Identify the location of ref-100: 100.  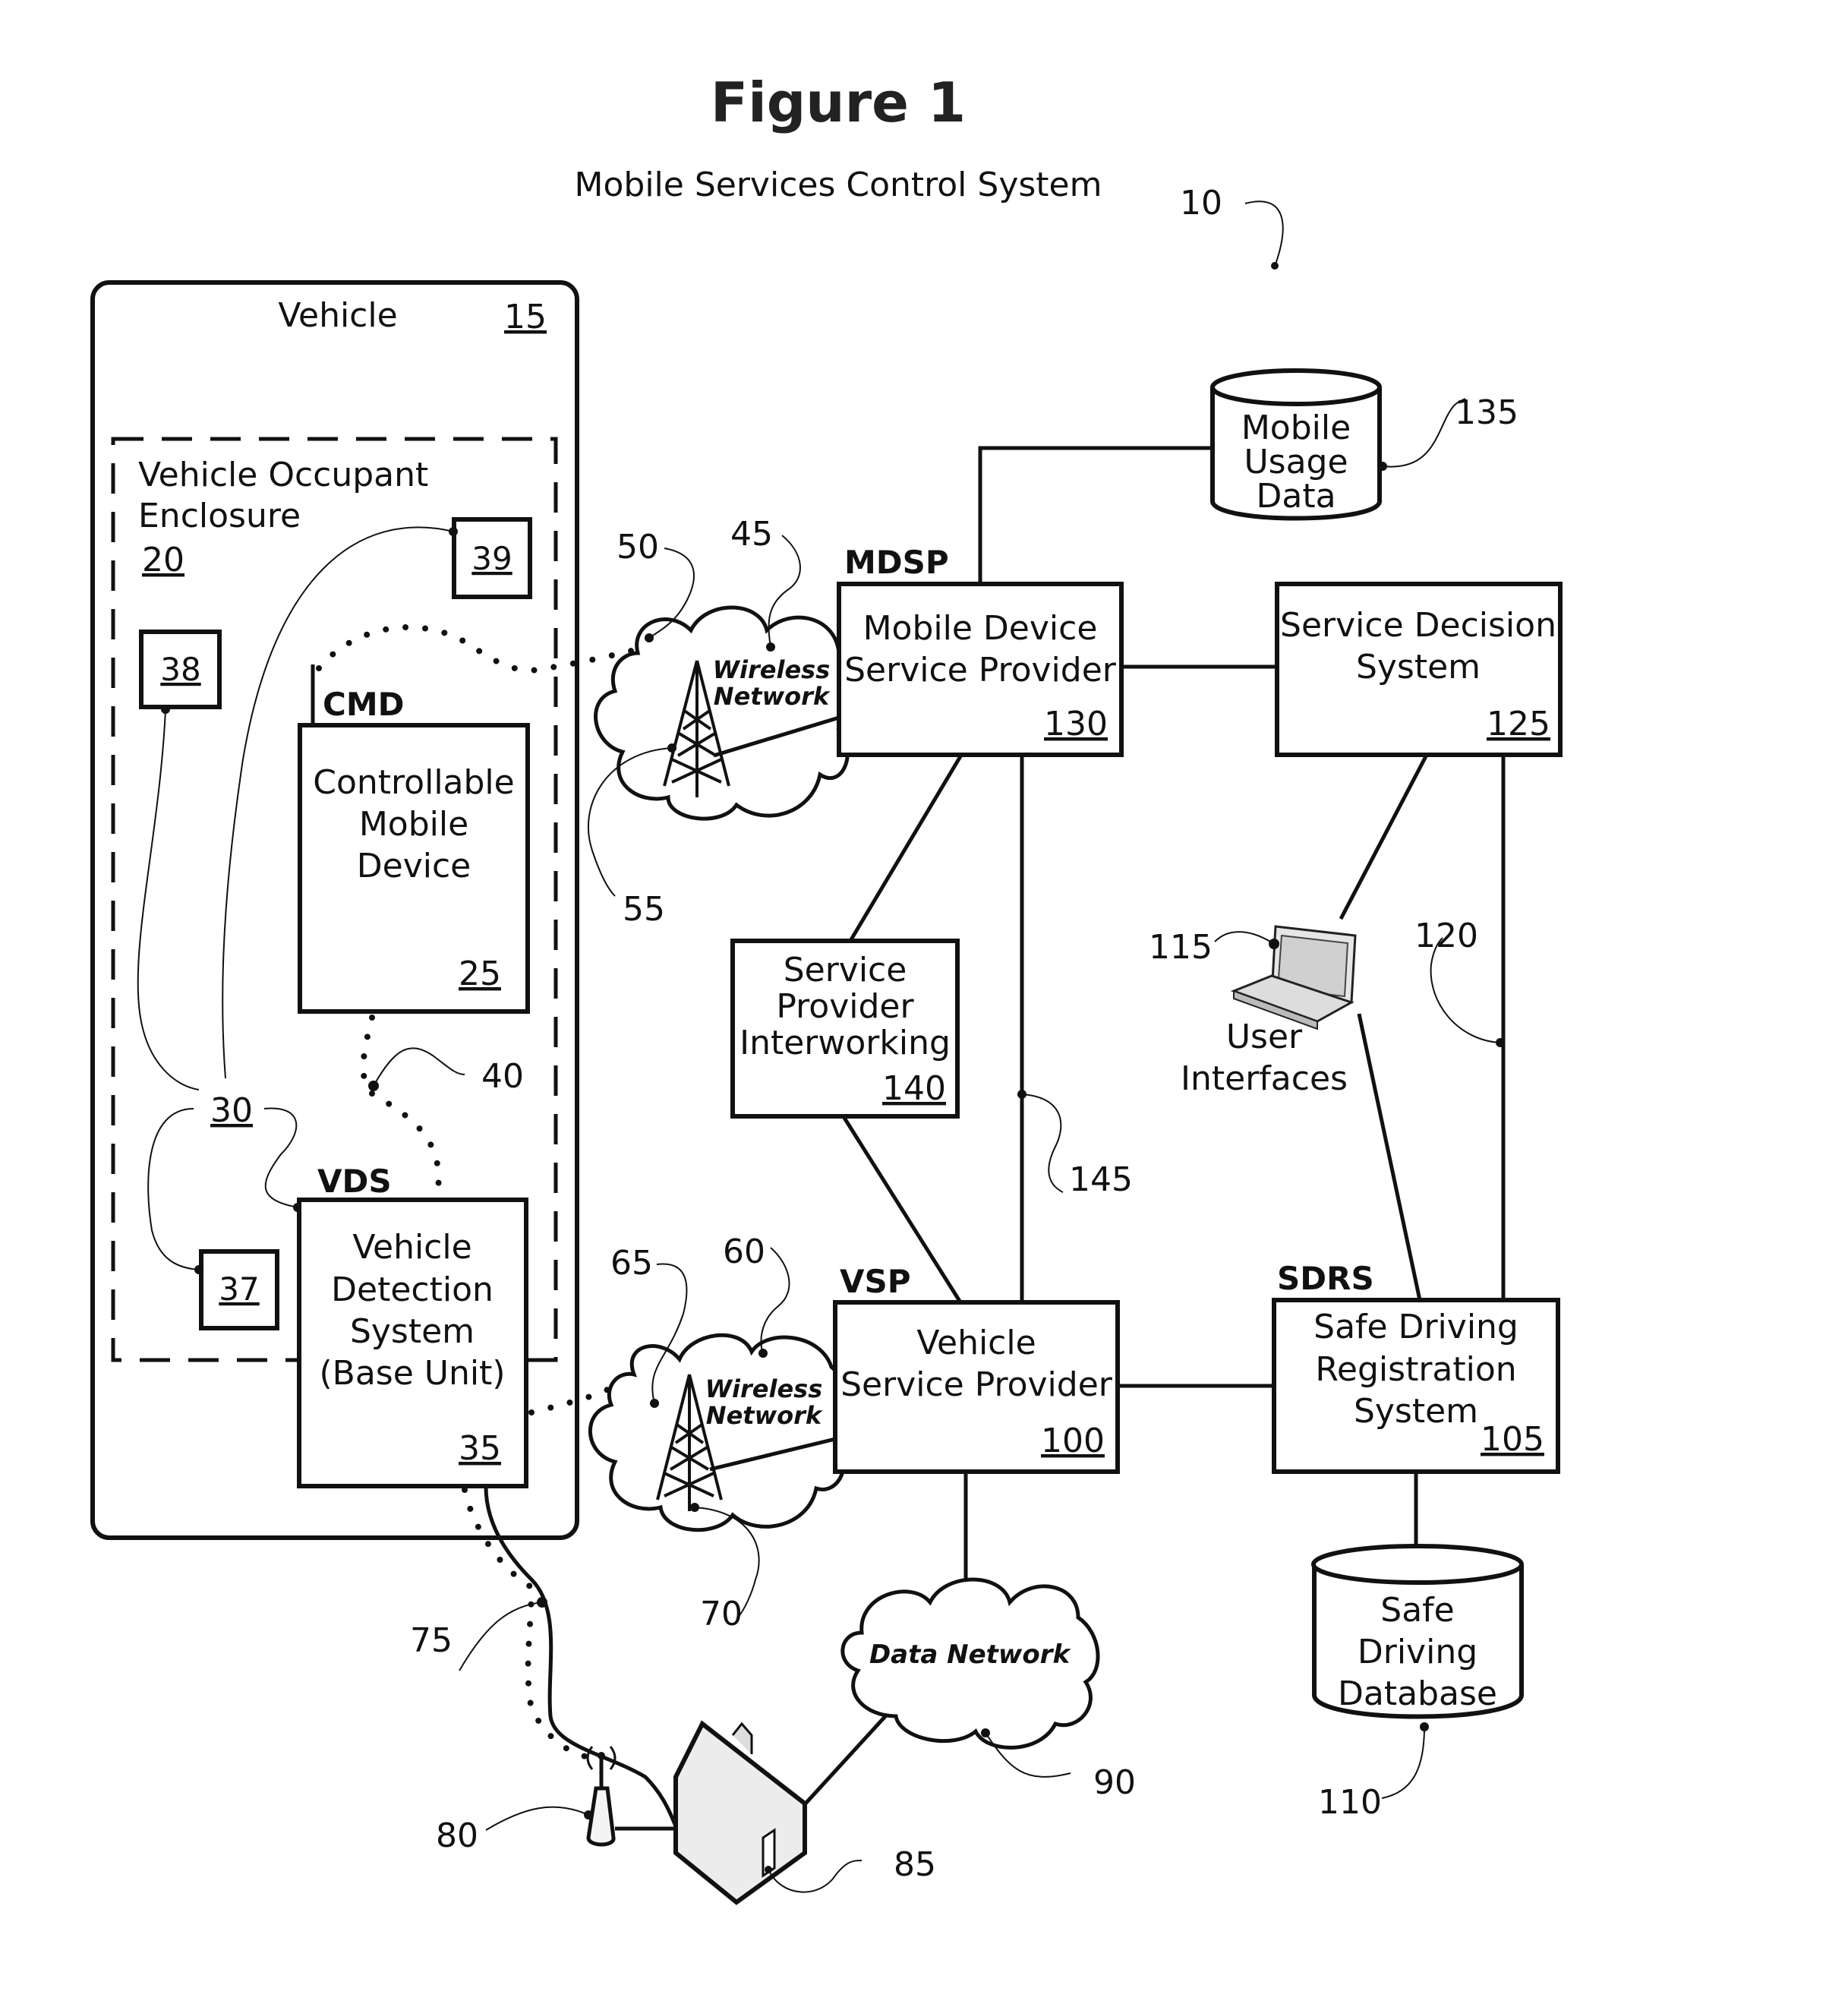
(1073, 1441).